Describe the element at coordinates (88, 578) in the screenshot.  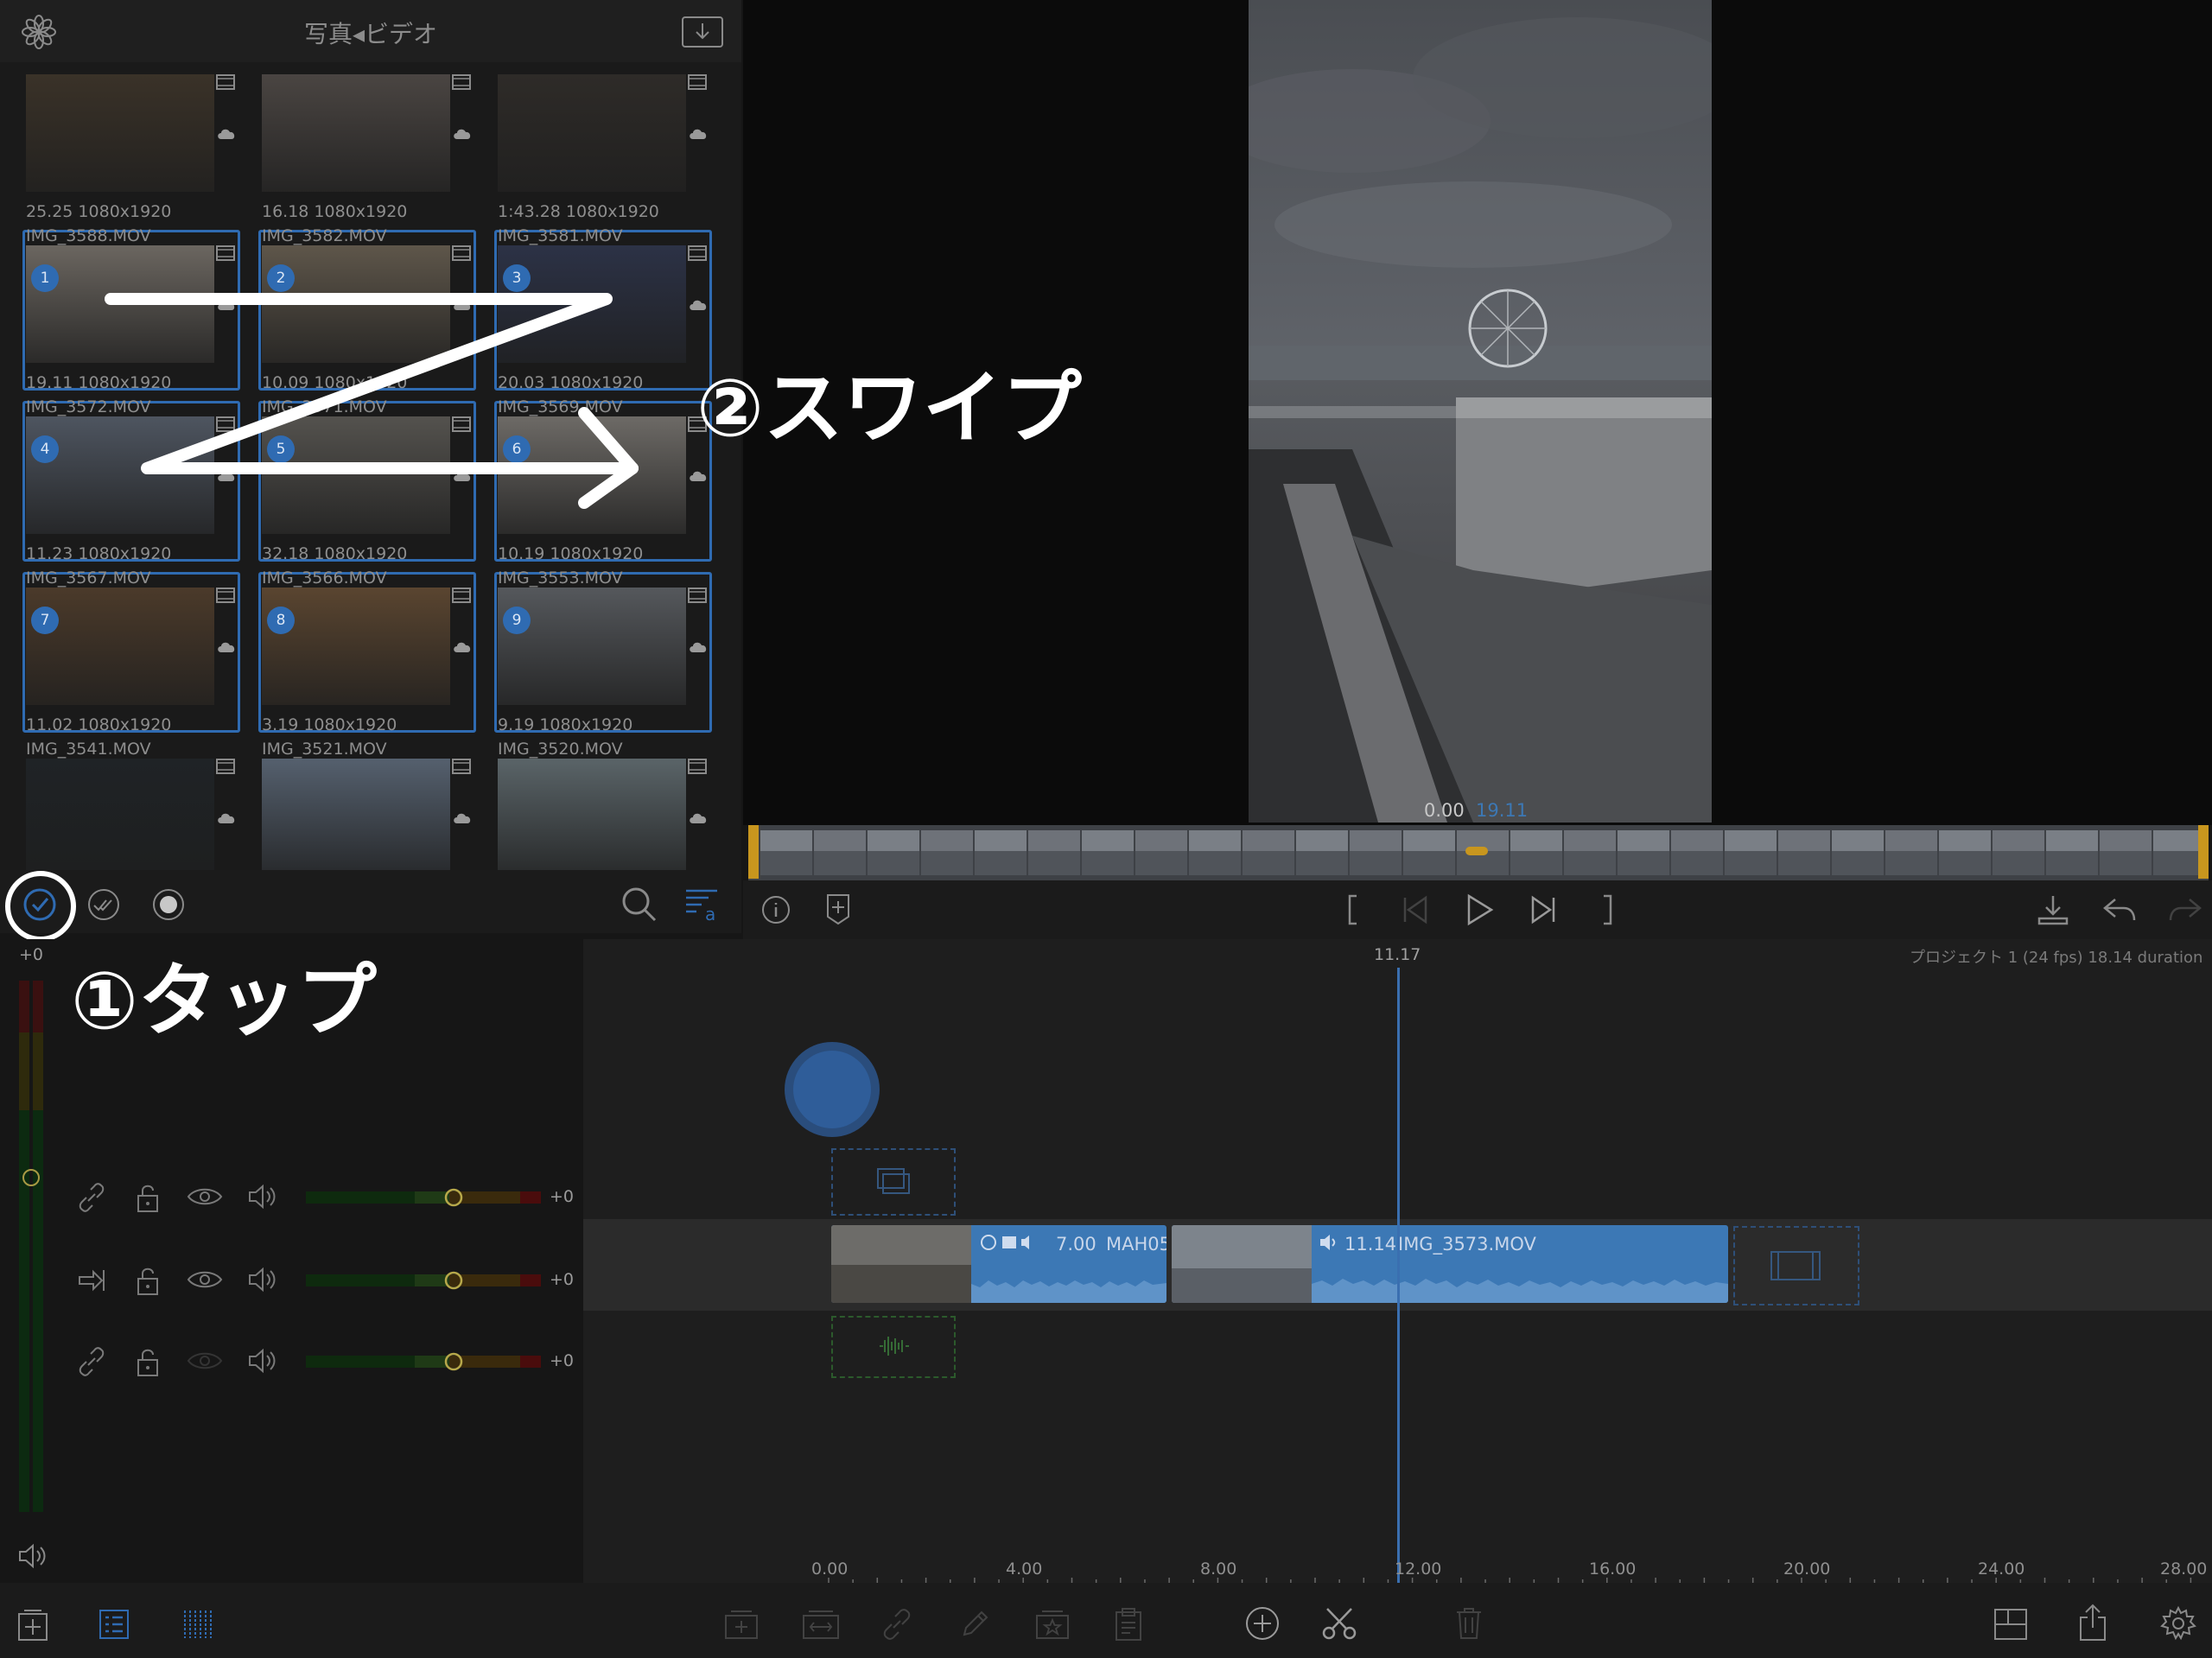
I see `media-name: IMG_3567.MOV` at that location.